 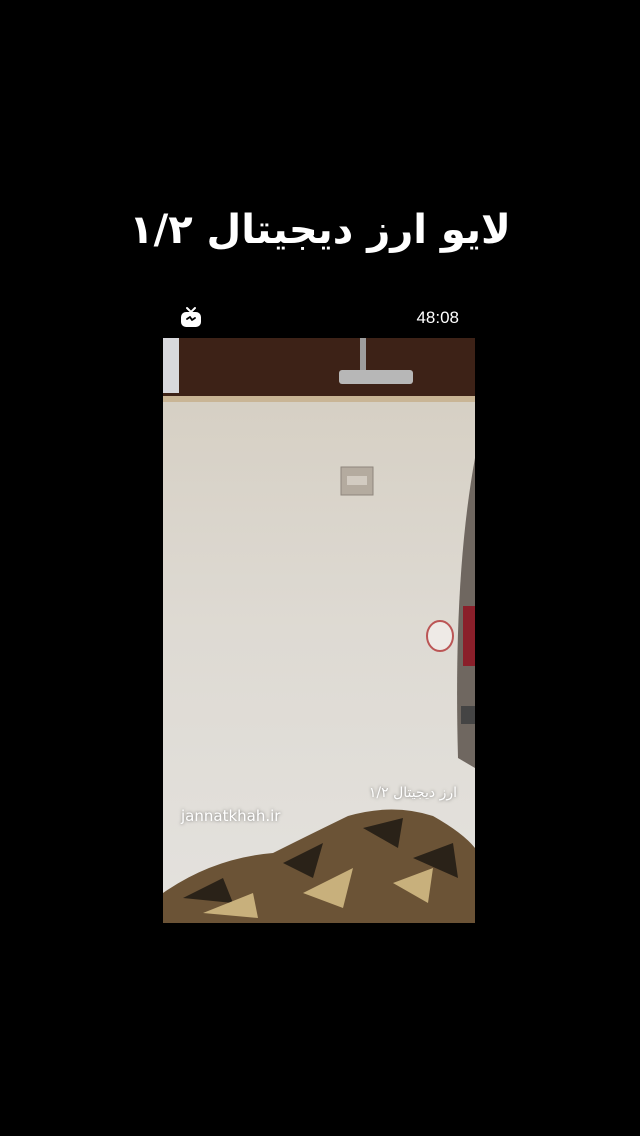 I want to click on video-caption: ارز دیجیتال ۱/۲, so click(x=412, y=793).